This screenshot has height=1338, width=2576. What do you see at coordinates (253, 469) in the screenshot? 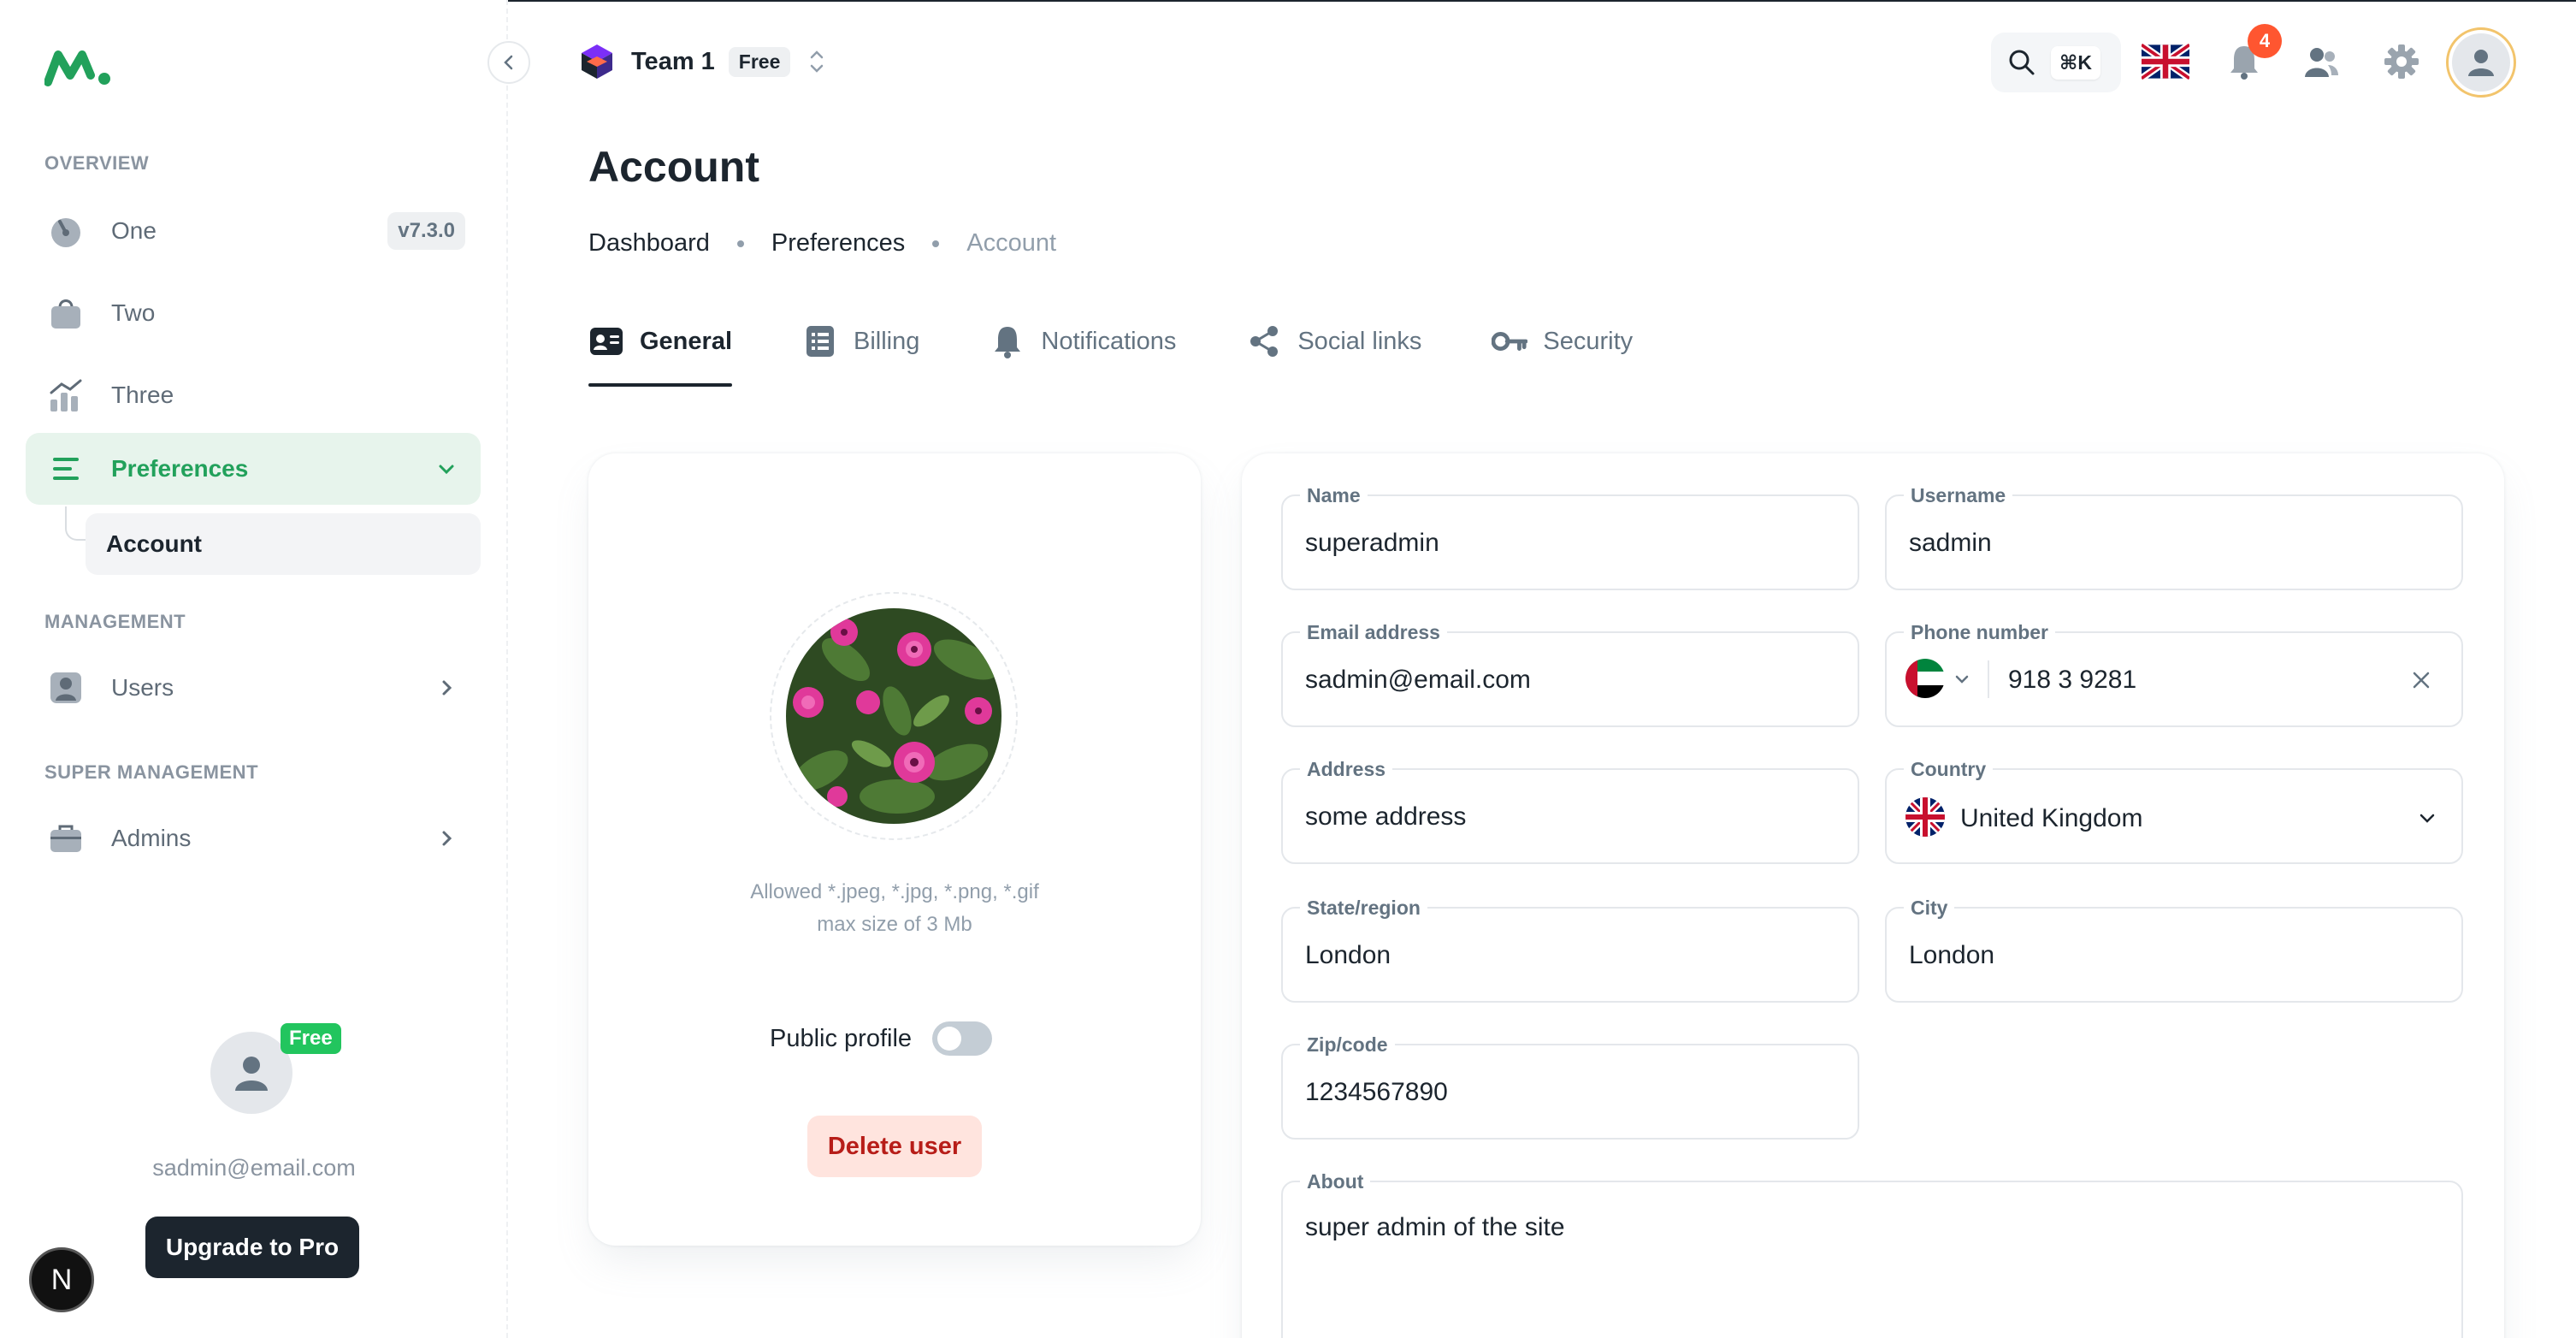
I see `sidebar-item-preferences: Preferences` at bounding box center [253, 469].